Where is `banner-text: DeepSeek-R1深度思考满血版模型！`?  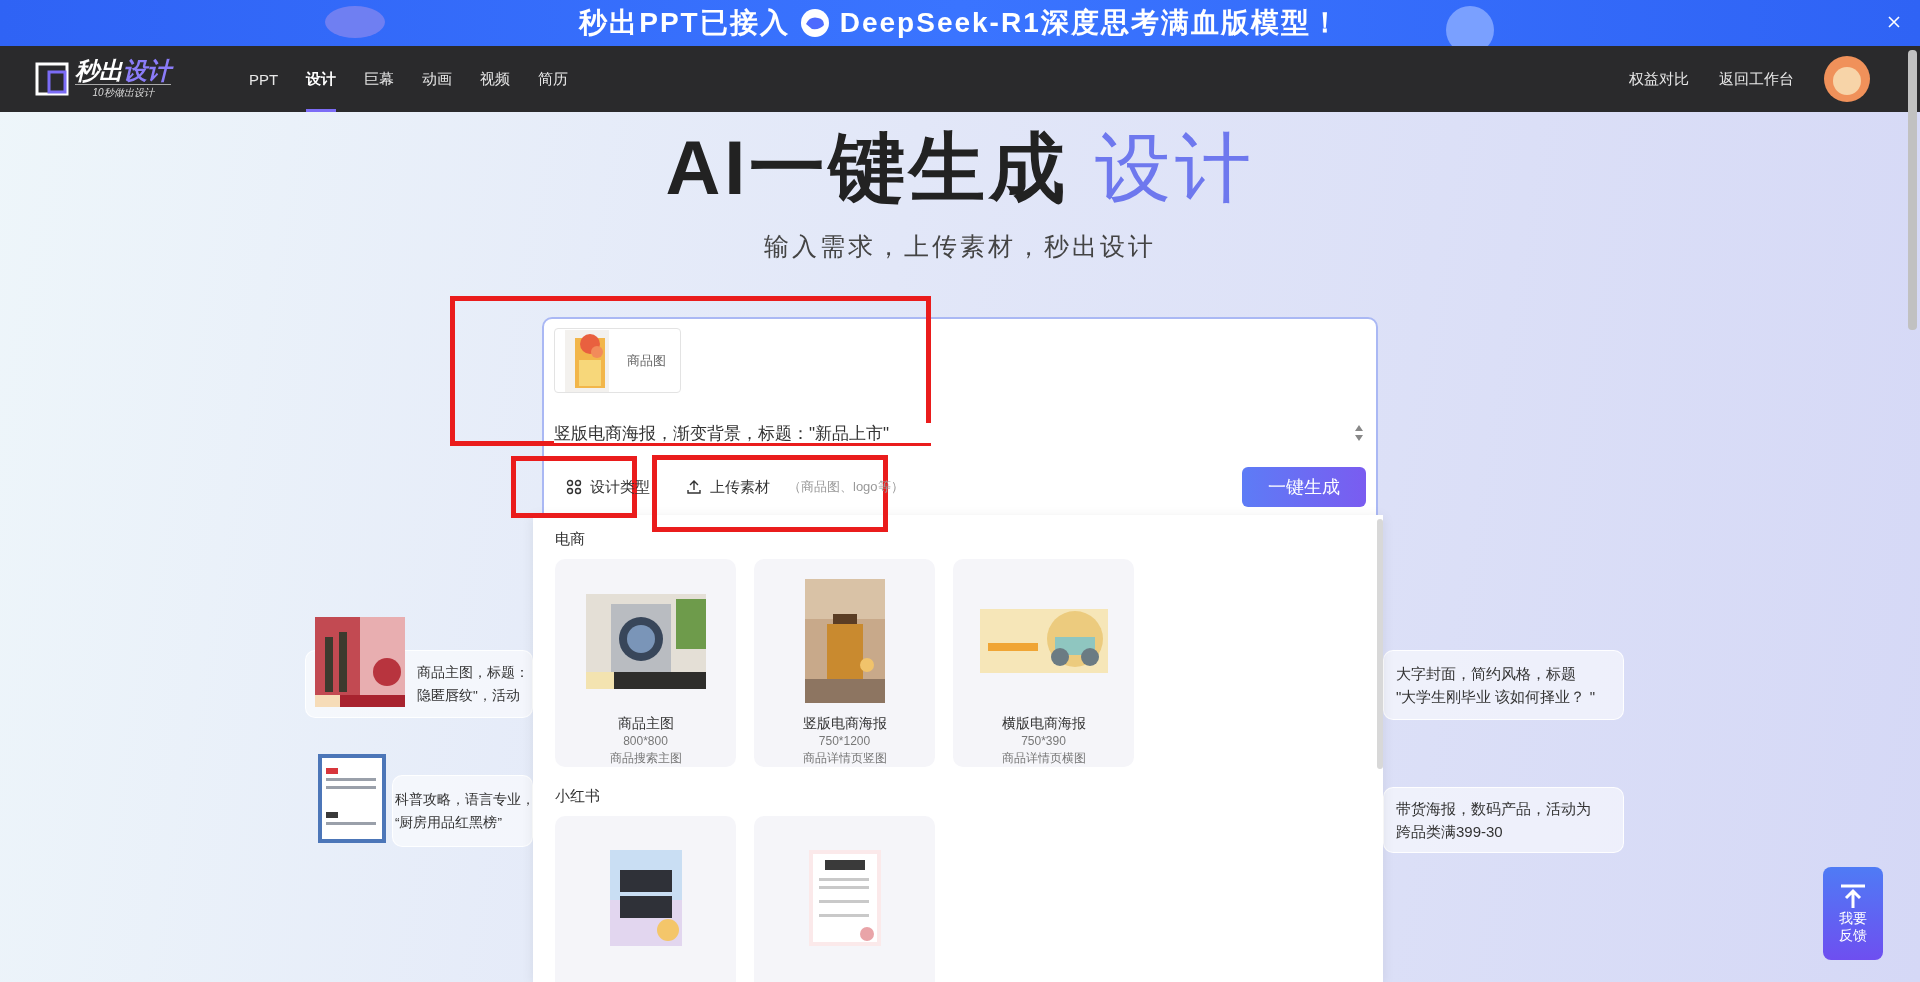 banner-text: DeepSeek-R1深度思考满血版模型！ is located at coordinates (1090, 23).